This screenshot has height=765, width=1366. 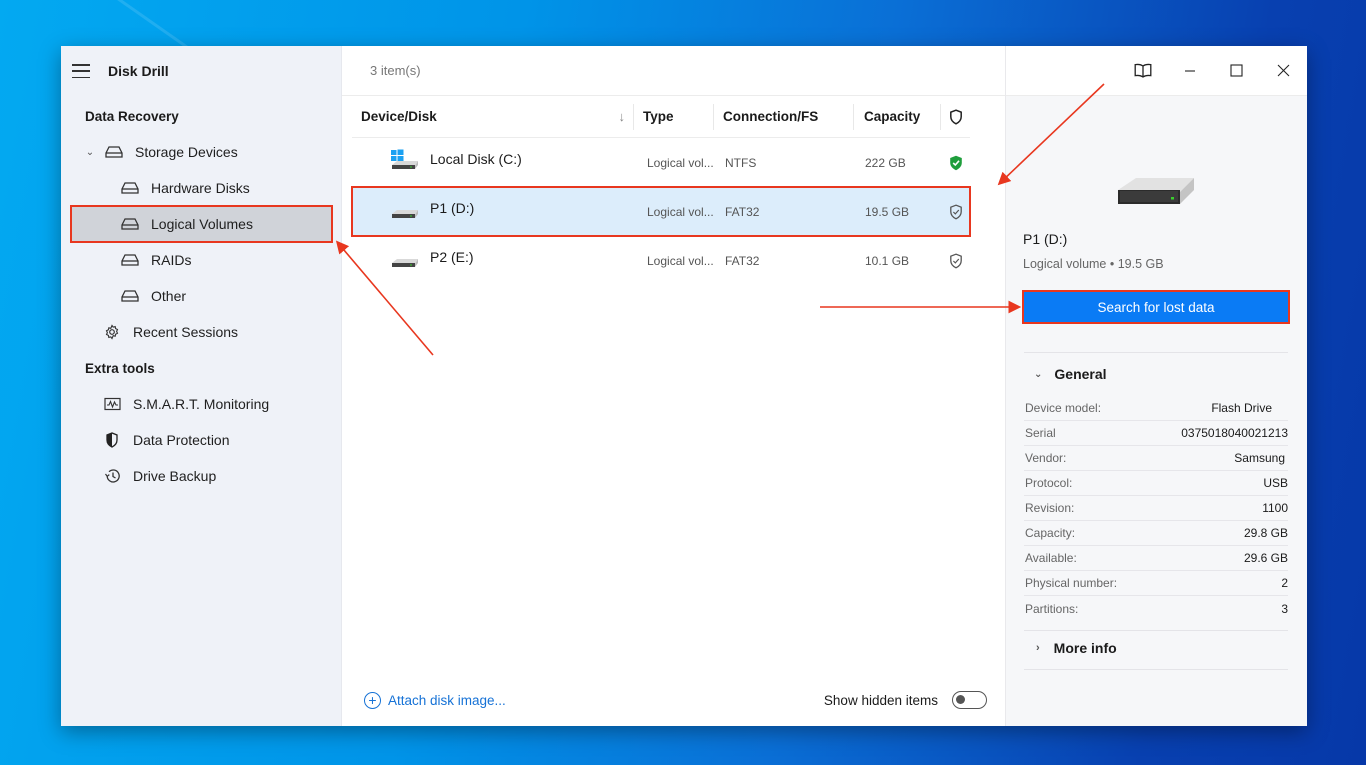 What do you see at coordinates (181, 440) in the screenshot?
I see `sidebar-item-label: Data Protection` at bounding box center [181, 440].